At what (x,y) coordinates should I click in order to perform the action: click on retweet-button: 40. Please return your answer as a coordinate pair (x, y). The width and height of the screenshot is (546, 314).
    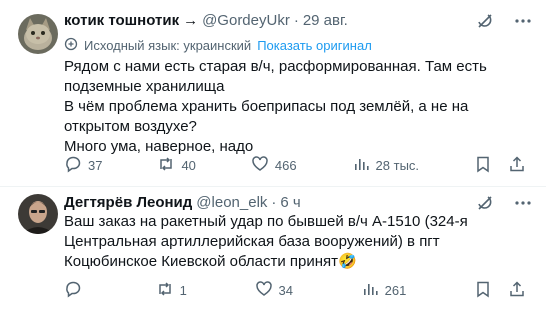
    Looking at the image, I should click on (176, 165).